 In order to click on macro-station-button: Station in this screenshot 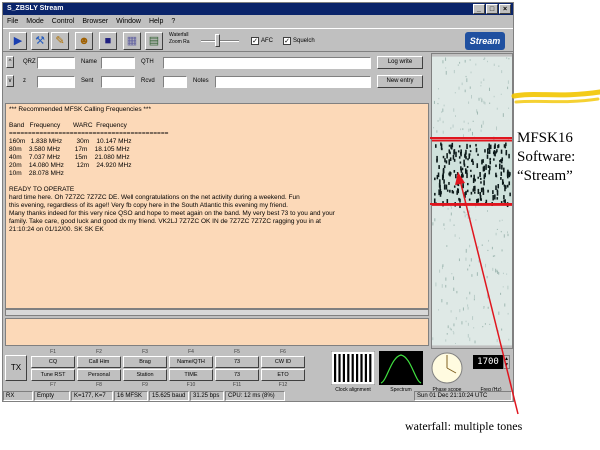, I will do `click(145, 375)`.